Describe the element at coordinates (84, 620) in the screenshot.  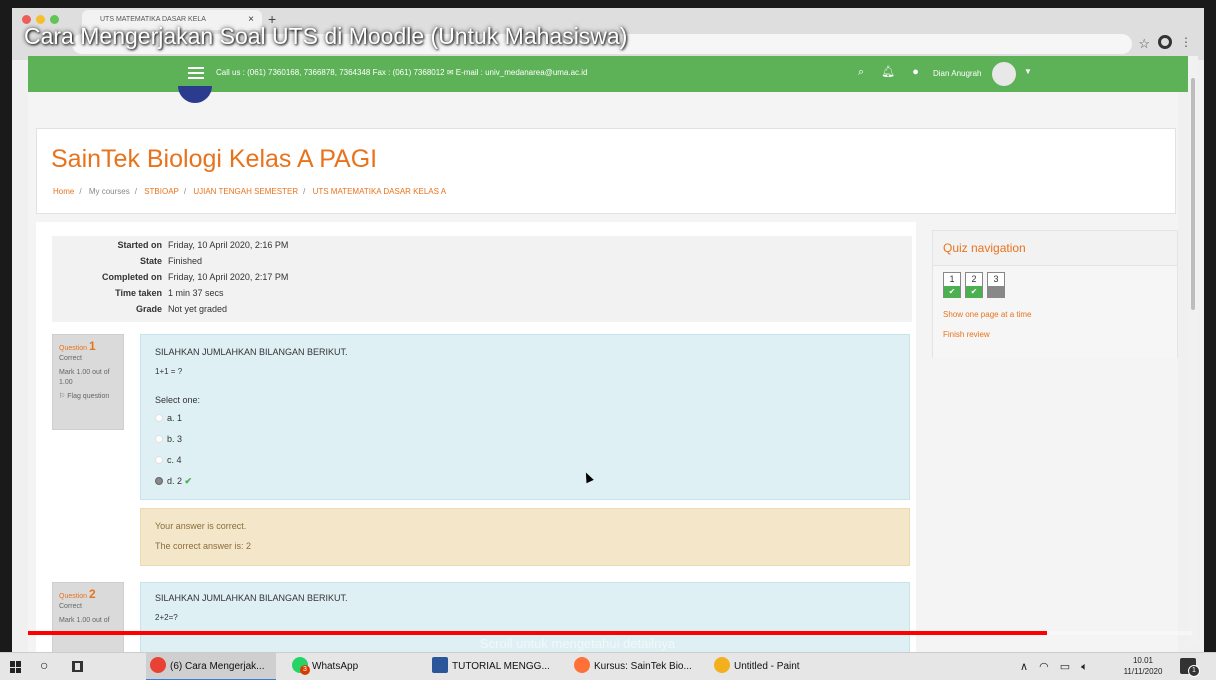
I see `question-mark: Mark 1.00 out of` at that location.